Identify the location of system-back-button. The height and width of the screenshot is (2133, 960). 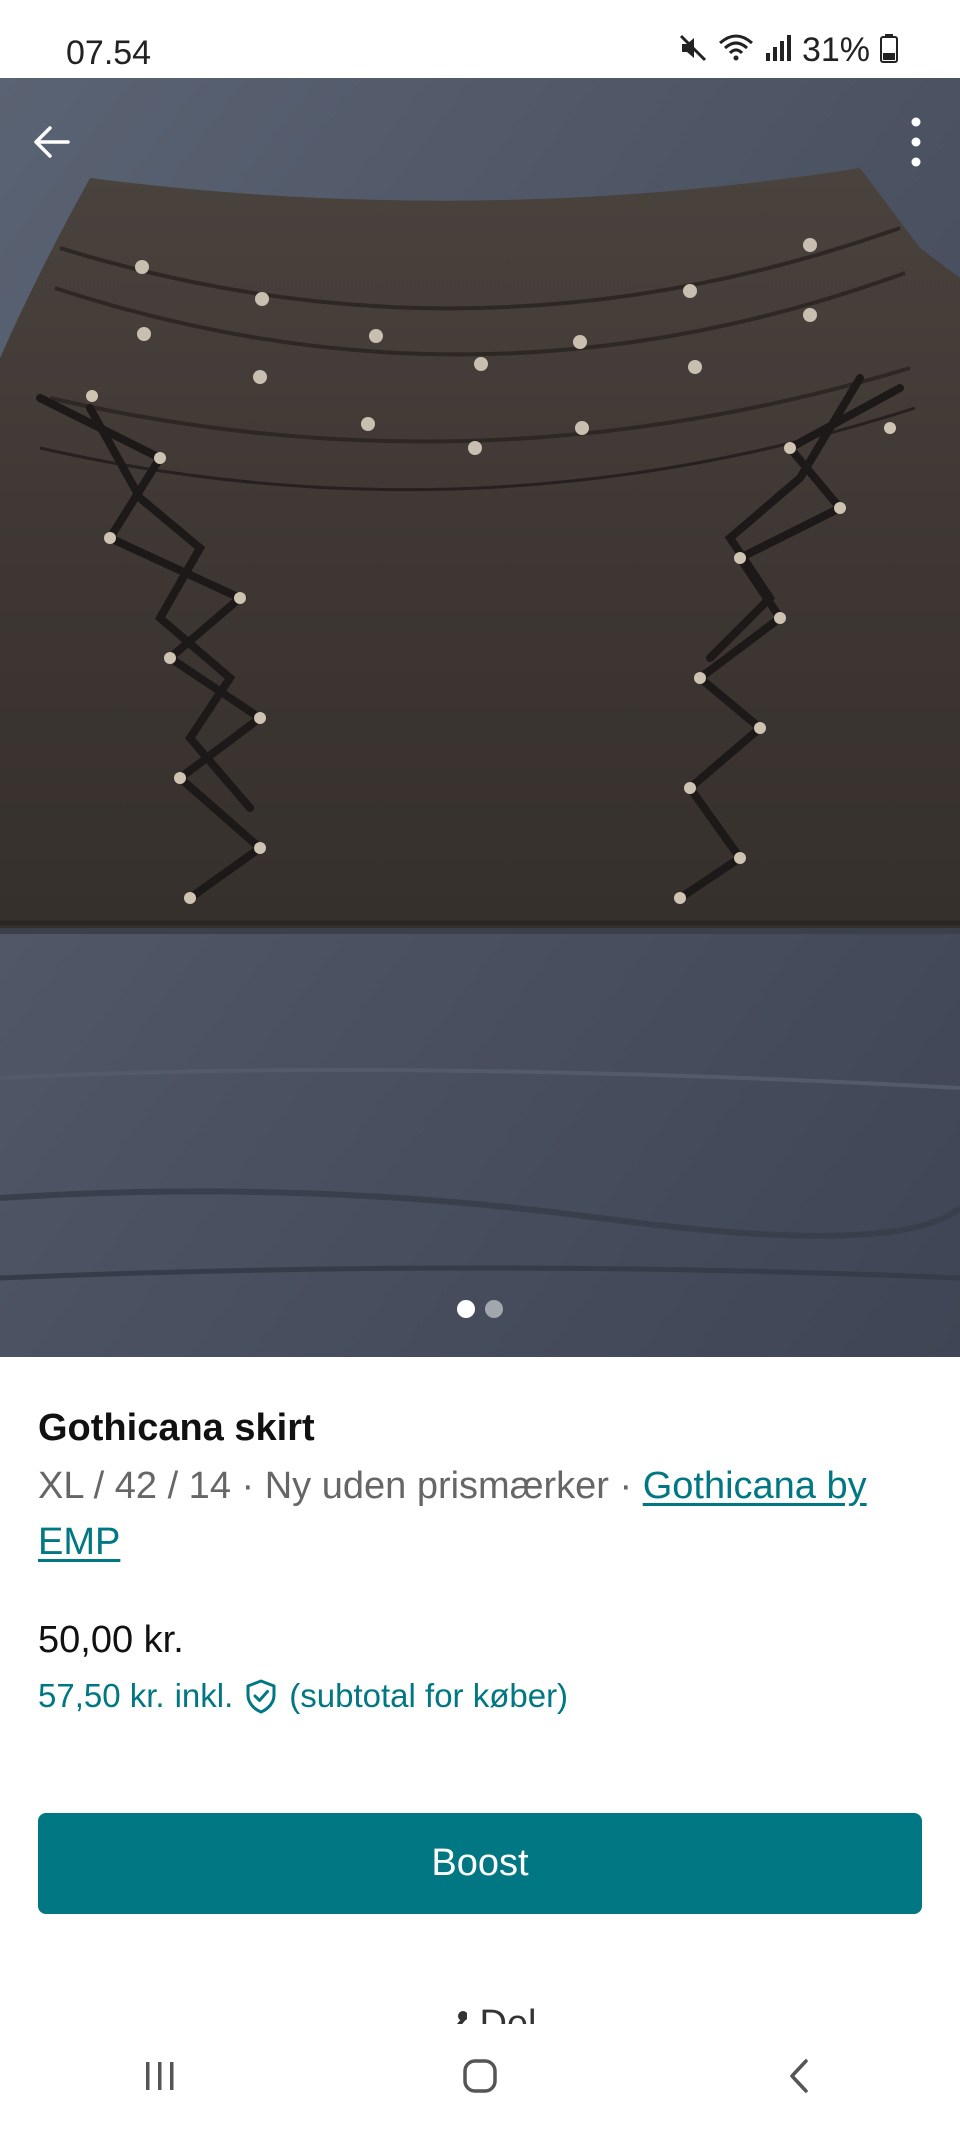
(800, 2079).